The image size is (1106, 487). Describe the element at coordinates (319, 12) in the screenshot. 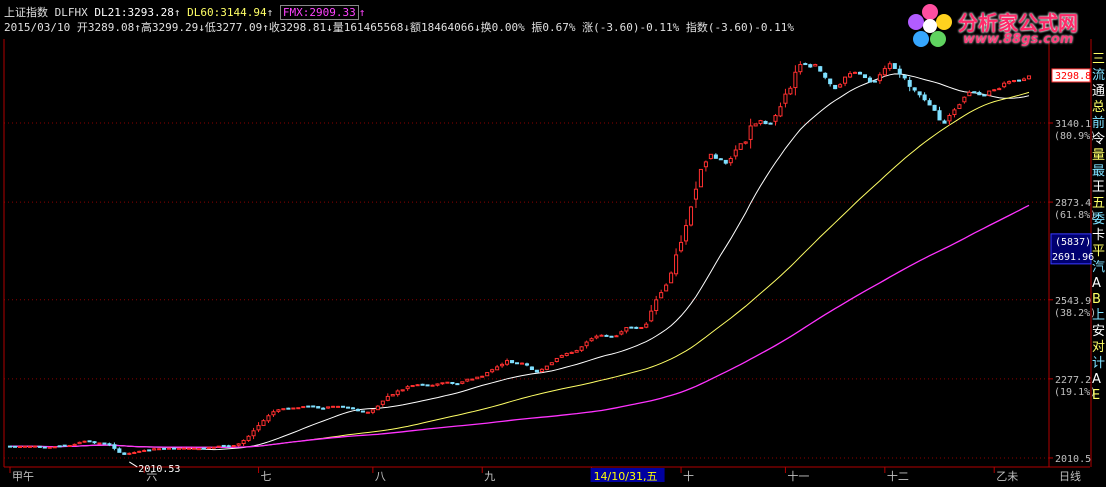

I see `fmx-value: FMX:2909.33` at that location.